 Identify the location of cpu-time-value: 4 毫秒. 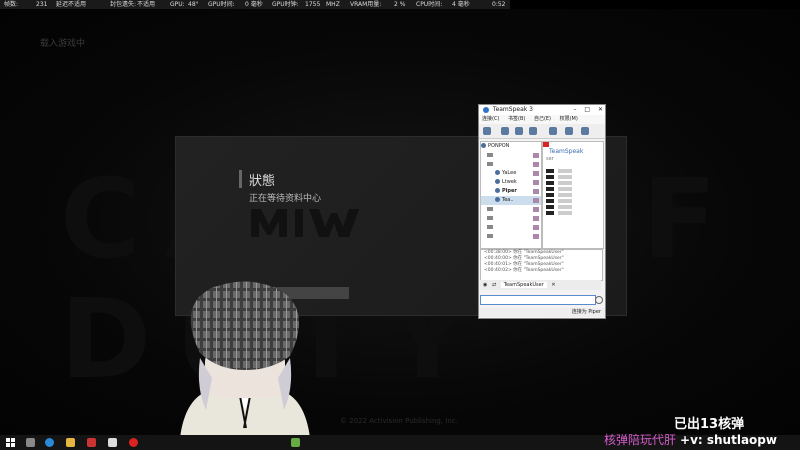
(461, 4).